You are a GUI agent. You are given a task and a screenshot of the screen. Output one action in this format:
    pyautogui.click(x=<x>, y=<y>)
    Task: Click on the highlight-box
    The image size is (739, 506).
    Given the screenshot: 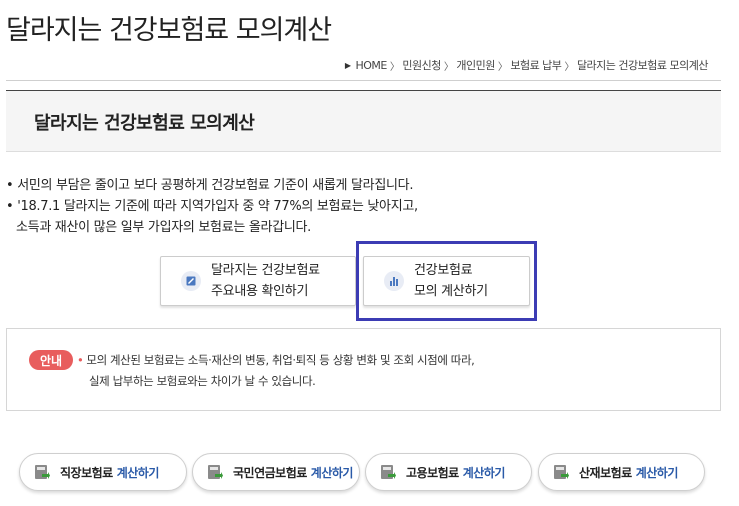 What is the action you would take?
    pyautogui.click(x=446, y=281)
    